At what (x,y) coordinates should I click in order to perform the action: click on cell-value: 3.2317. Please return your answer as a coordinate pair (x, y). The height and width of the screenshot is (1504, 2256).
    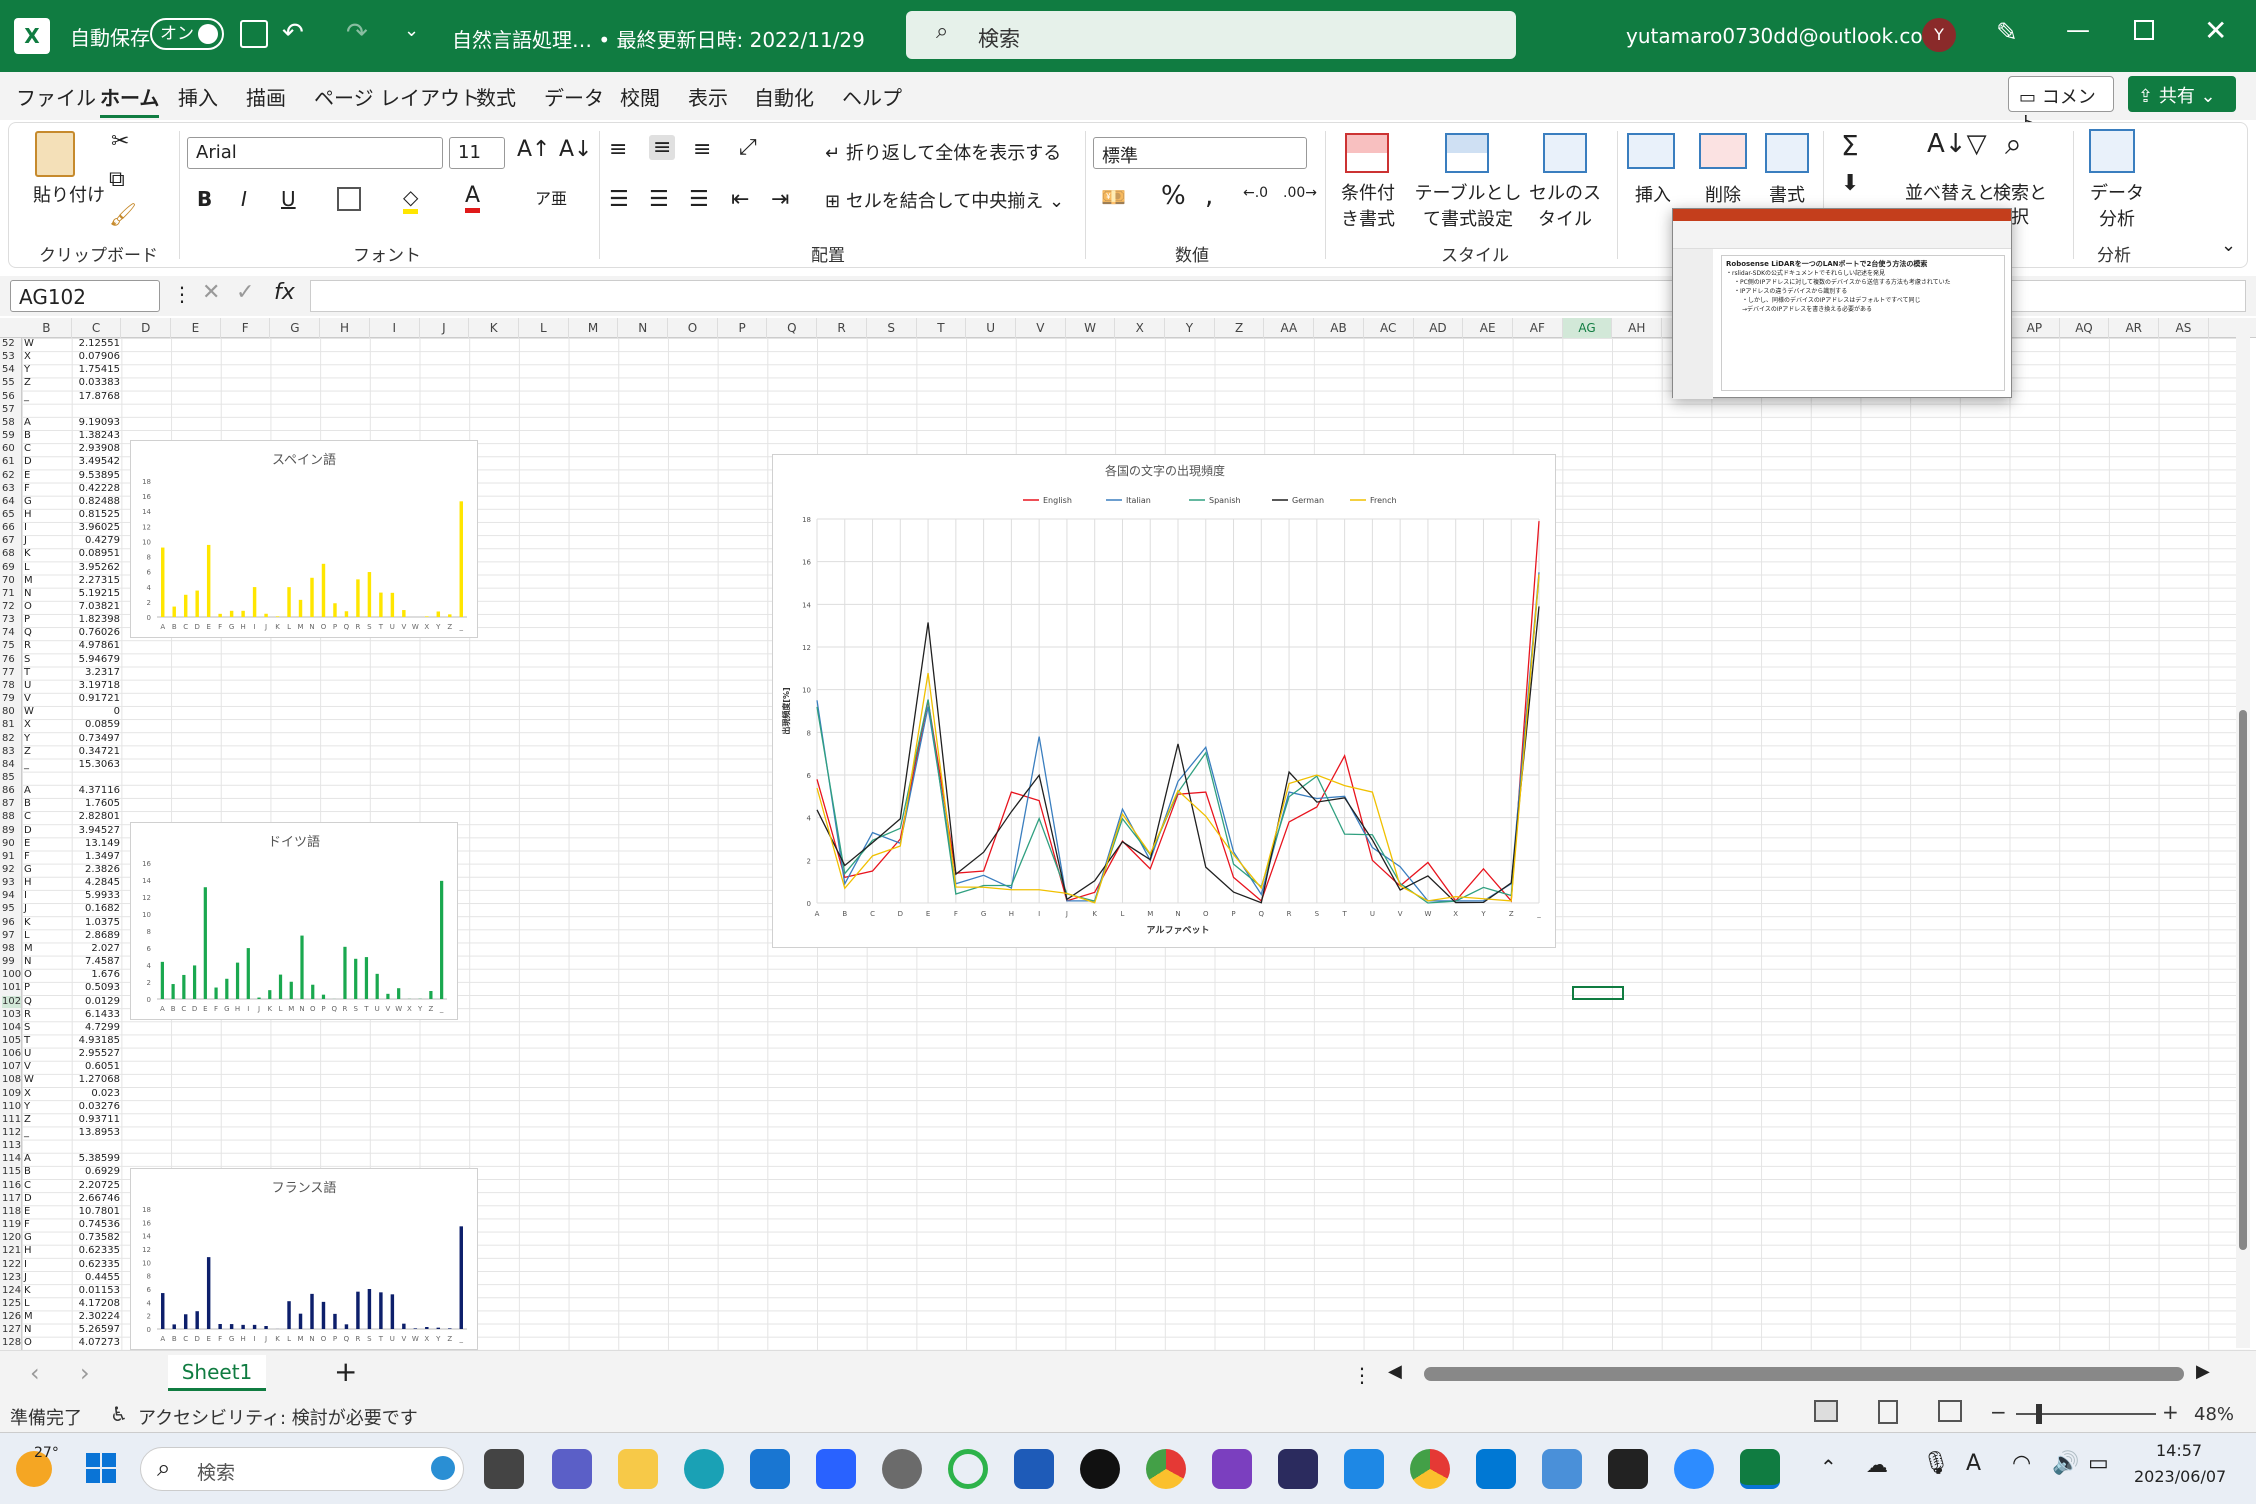
    Looking at the image, I should click on (84, 673).